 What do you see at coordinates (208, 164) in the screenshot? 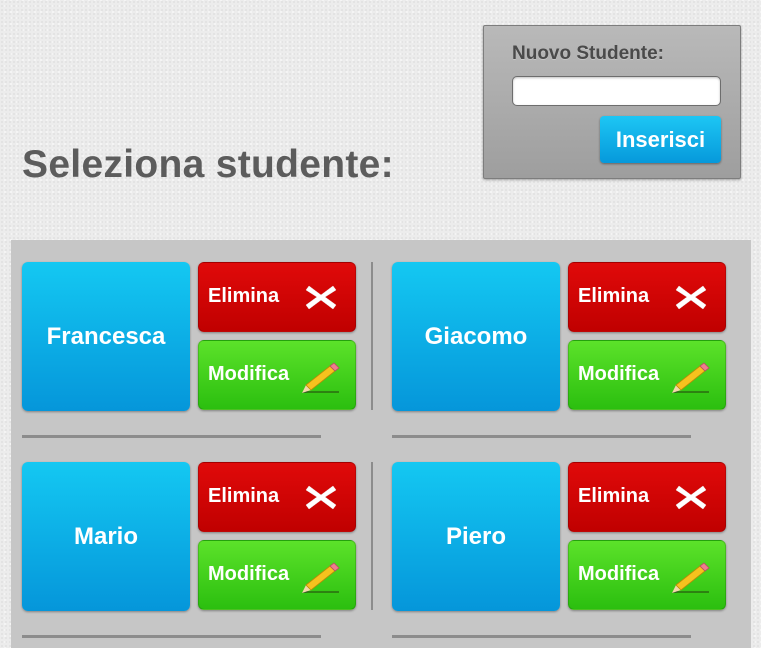
I see `page-title: Seleziona studente:` at bounding box center [208, 164].